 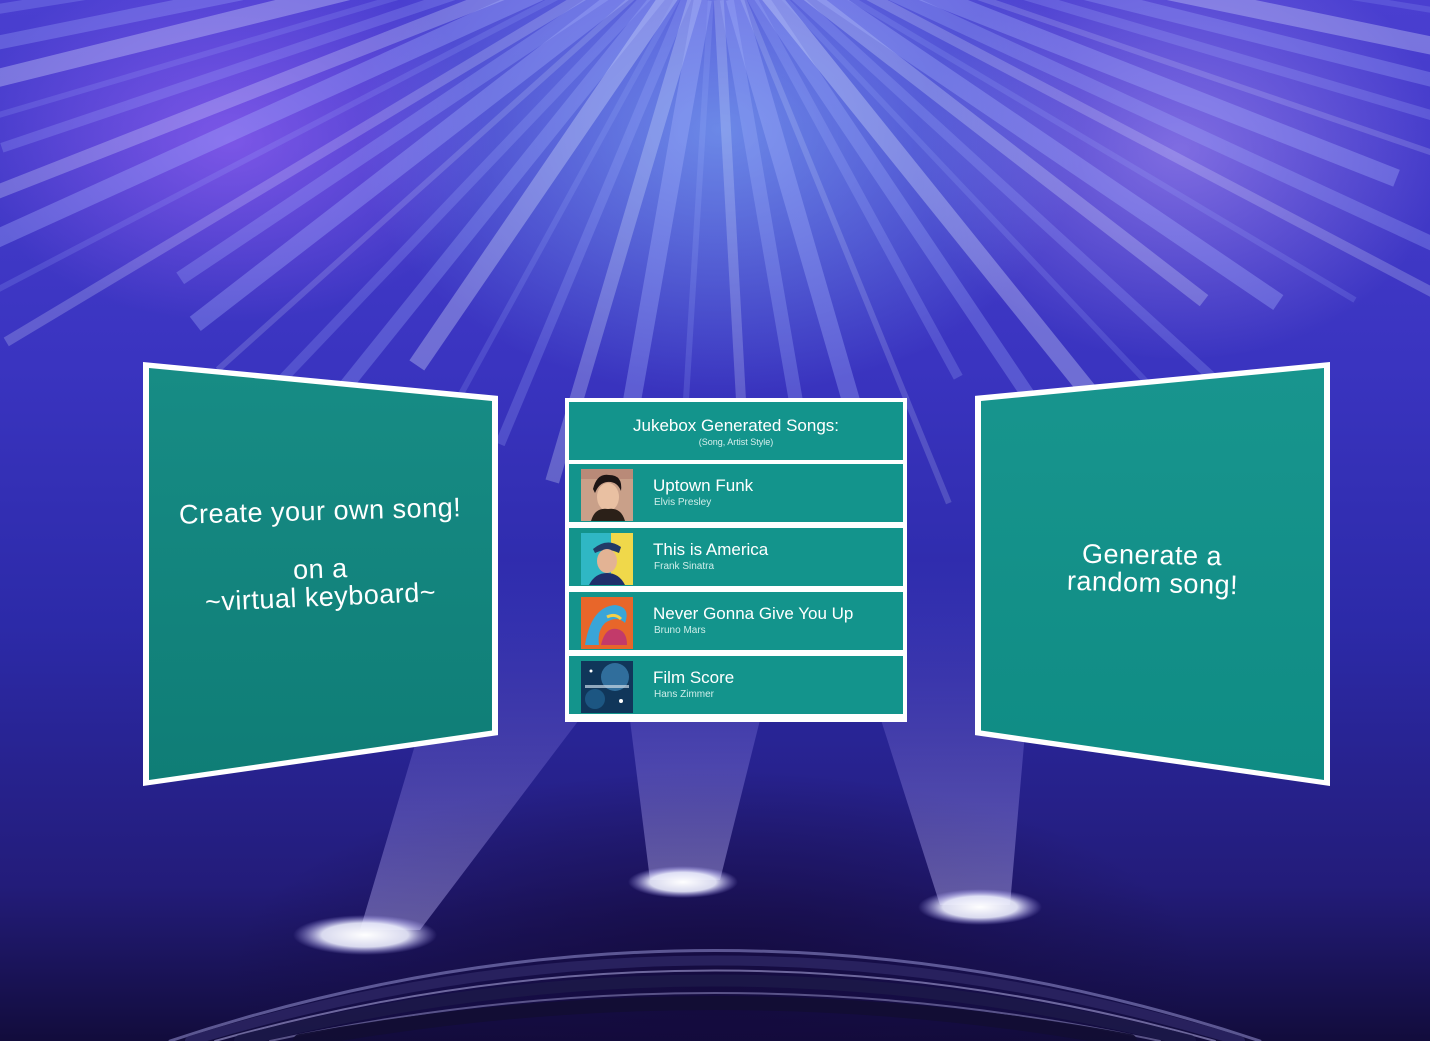 I want to click on song-item-this-is-america: This is America Frank Sinatra, so click(x=736, y=557).